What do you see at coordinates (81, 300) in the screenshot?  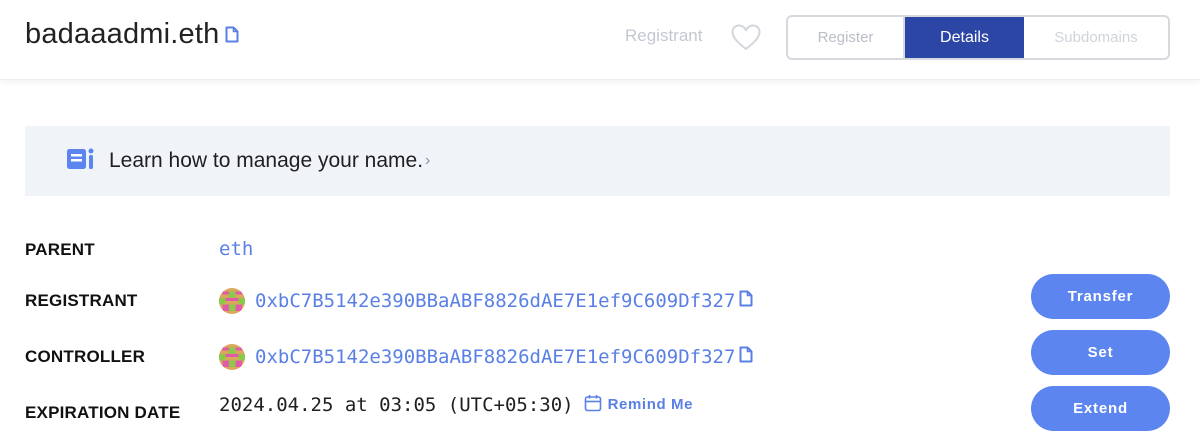 I see `registrant-label: REGISTRANT` at bounding box center [81, 300].